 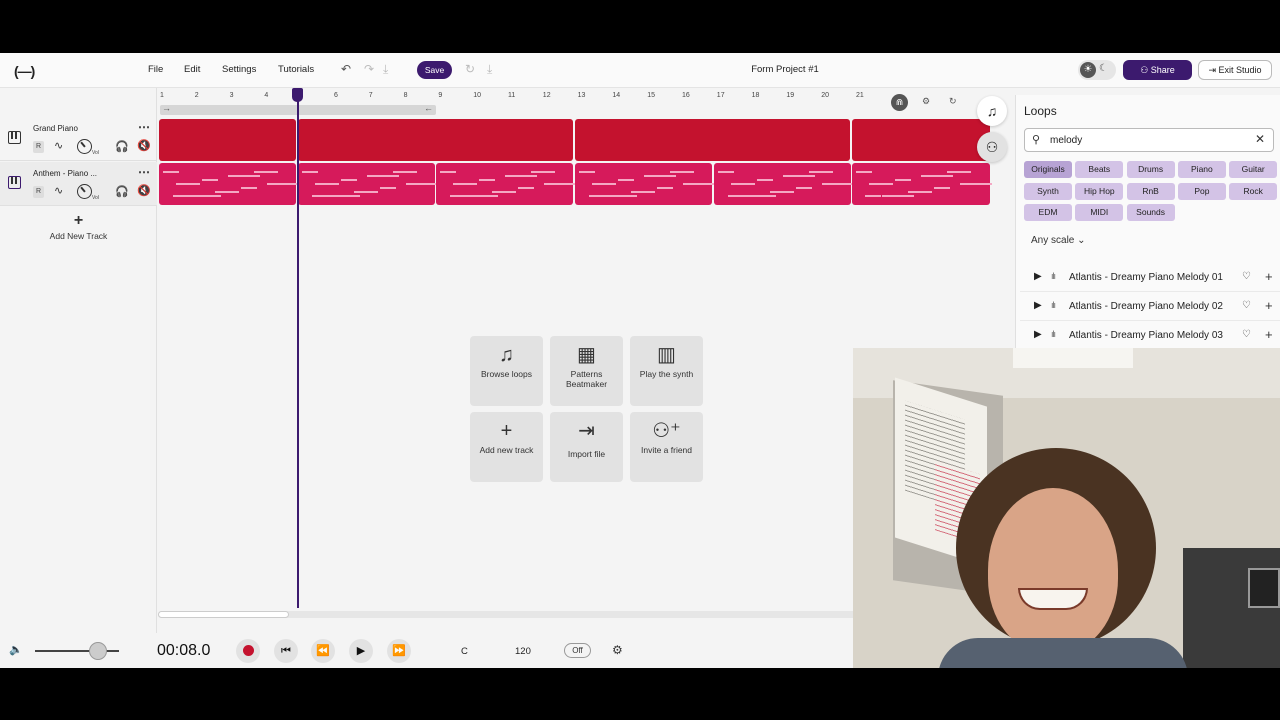 What do you see at coordinates (577, 650) in the screenshot?
I see `metronome-toggle: Off` at bounding box center [577, 650].